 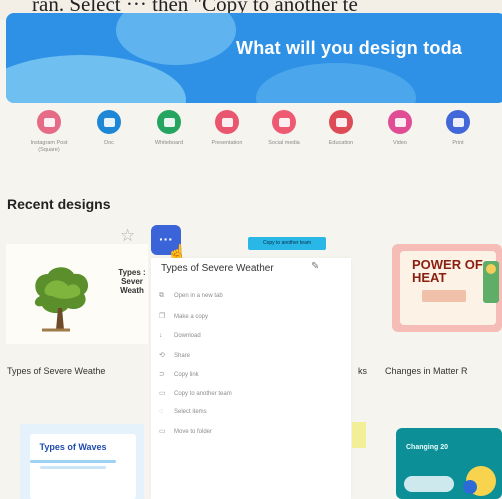 What do you see at coordinates (183, 411) in the screenshot?
I see `menu-item-select-items: ◌ Select items` at bounding box center [183, 411].